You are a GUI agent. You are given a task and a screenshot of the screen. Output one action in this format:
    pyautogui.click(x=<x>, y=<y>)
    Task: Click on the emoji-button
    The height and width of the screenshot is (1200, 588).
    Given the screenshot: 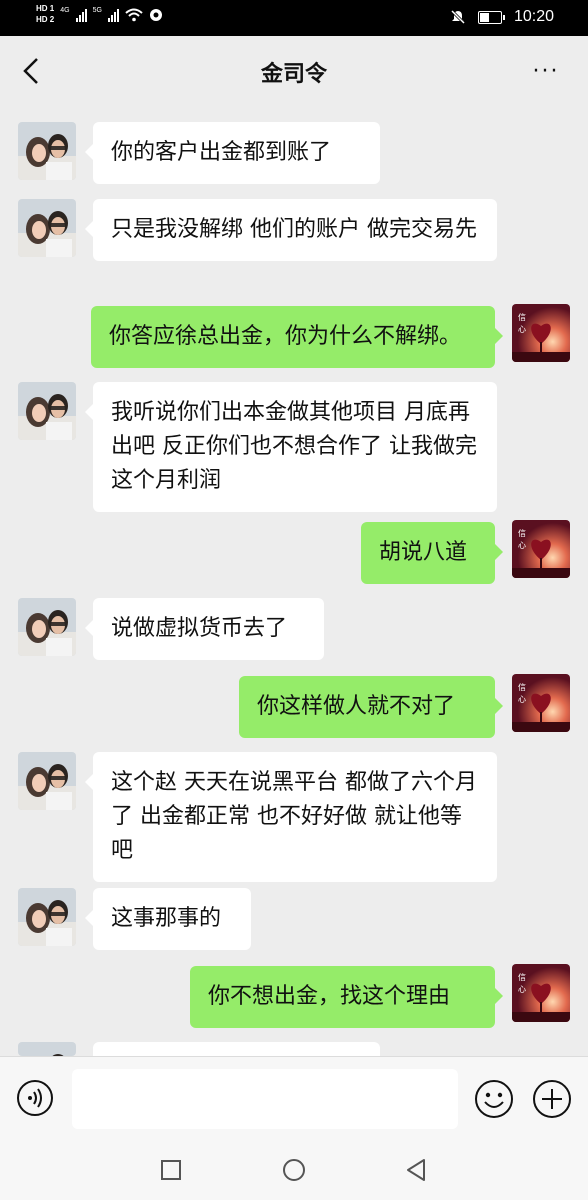 What is the action you would take?
    pyautogui.click(x=494, y=1099)
    